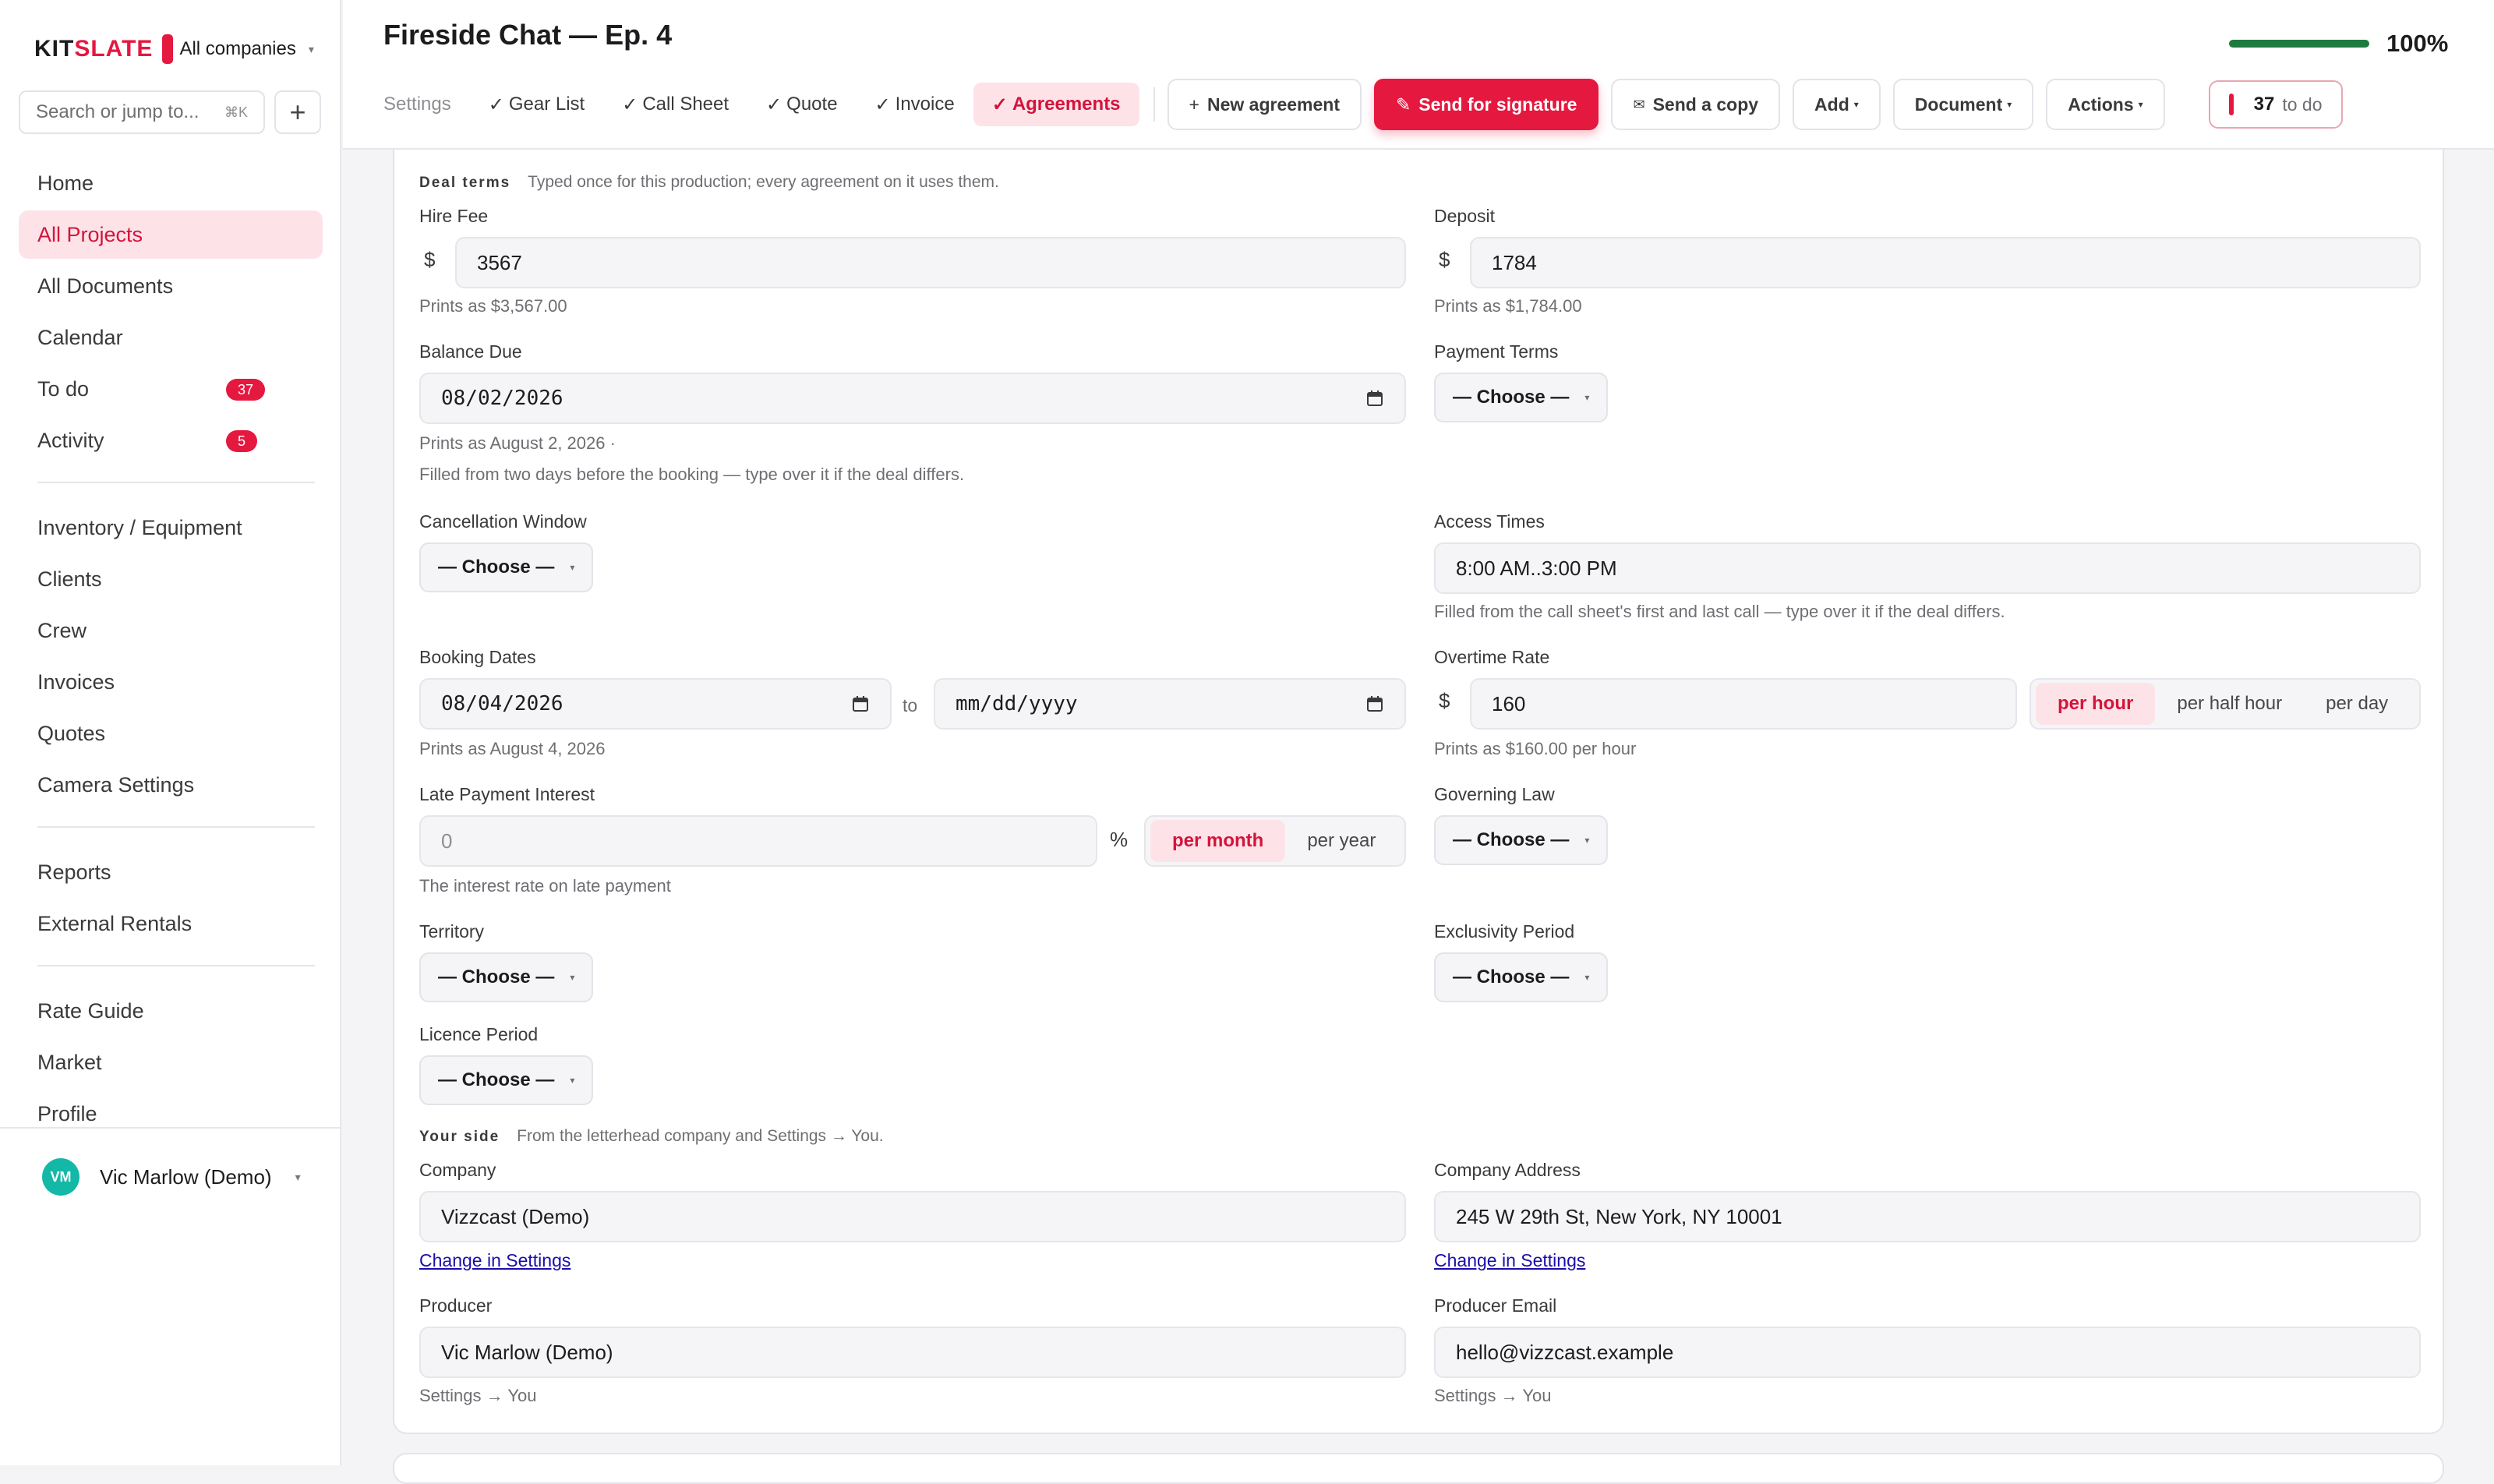 The width and height of the screenshot is (2494, 1484). What do you see at coordinates (1170, 704) in the screenshot?
I see `booking-end-date-input: mm/dd/yyyy` at bounding box center [1170, 704].